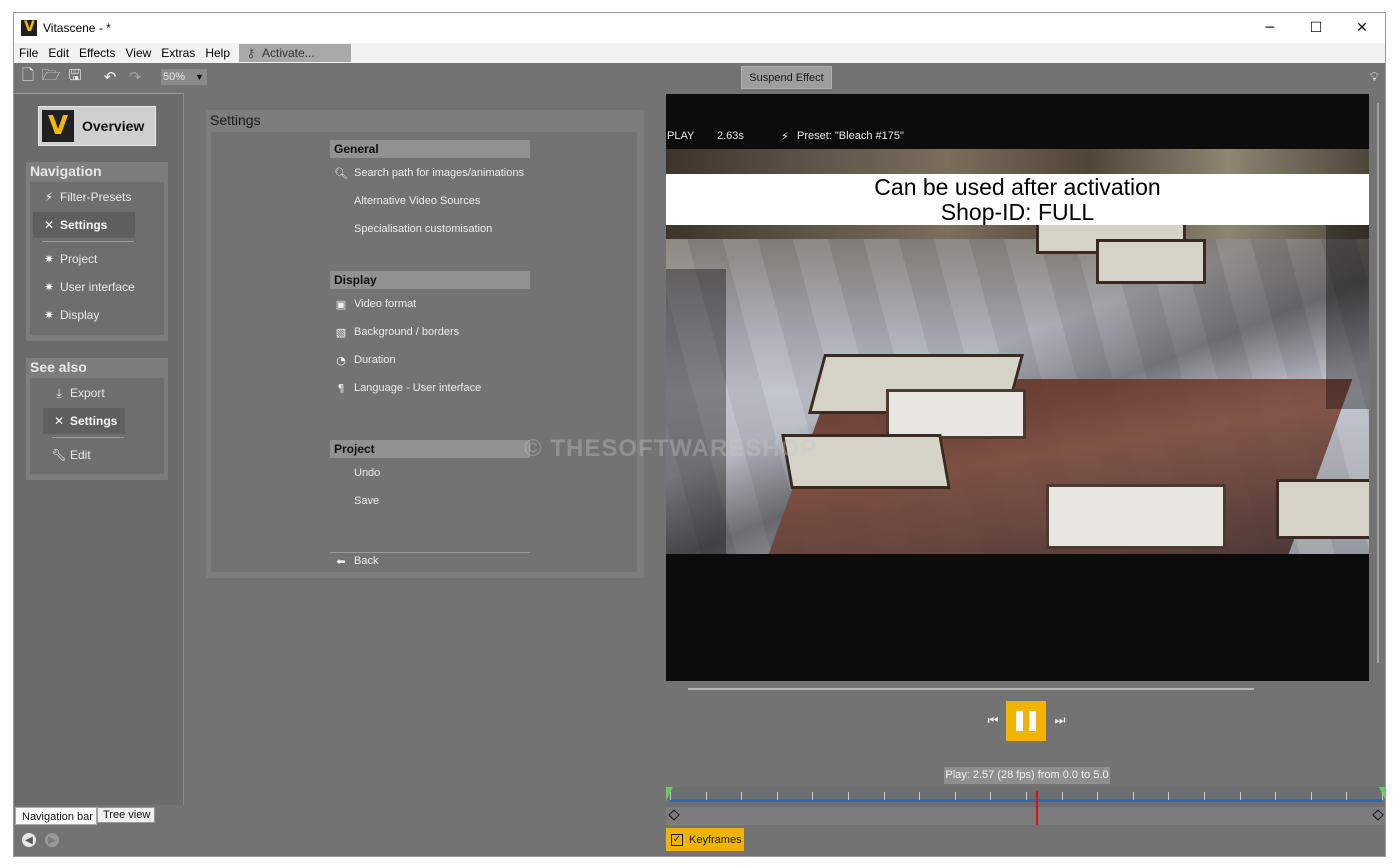 The image size is (1398, 868). I want to click on sidebar-item-filter-presets: ⚡︎ Filter-Presets, so click(97, 197).